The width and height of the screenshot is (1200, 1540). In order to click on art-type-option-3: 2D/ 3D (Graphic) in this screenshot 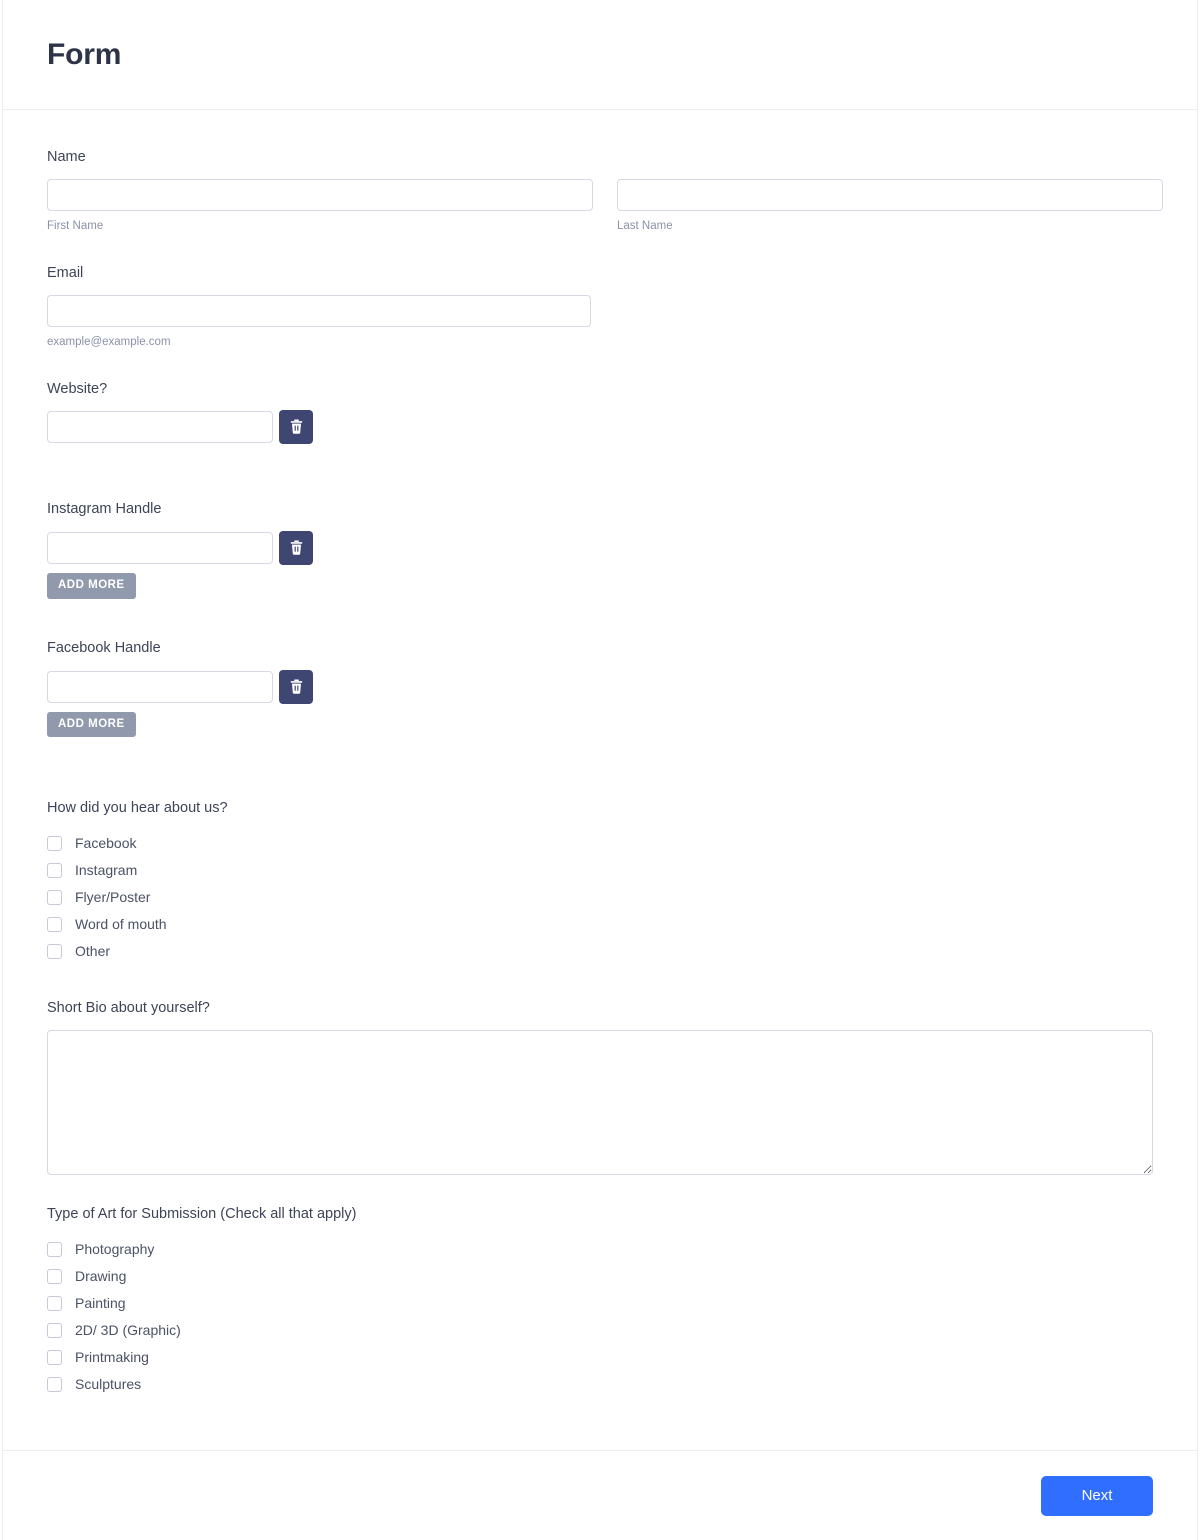, I will do `click(600, 1330)`.